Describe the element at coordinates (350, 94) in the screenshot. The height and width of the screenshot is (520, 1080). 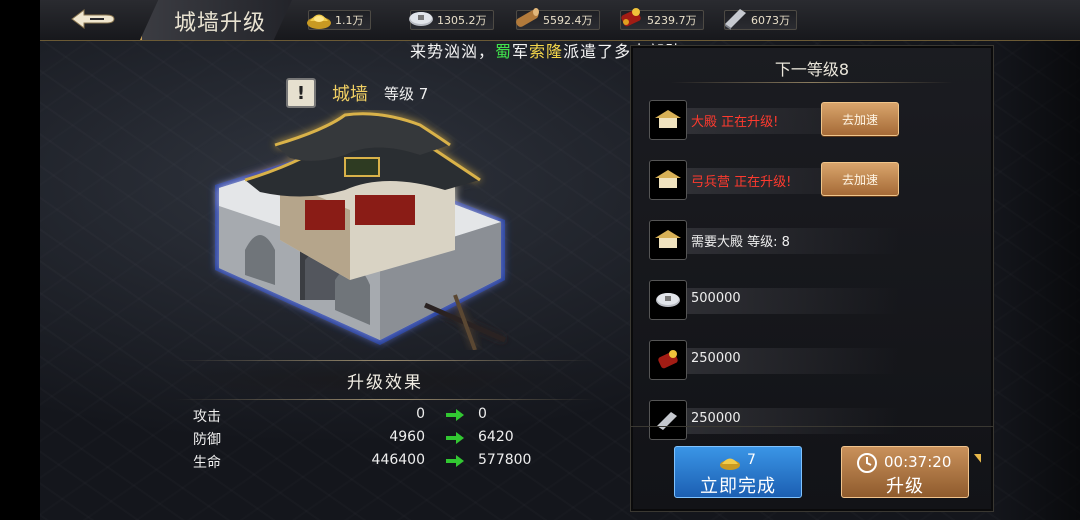
I see `building-name: 城墙` at that location.